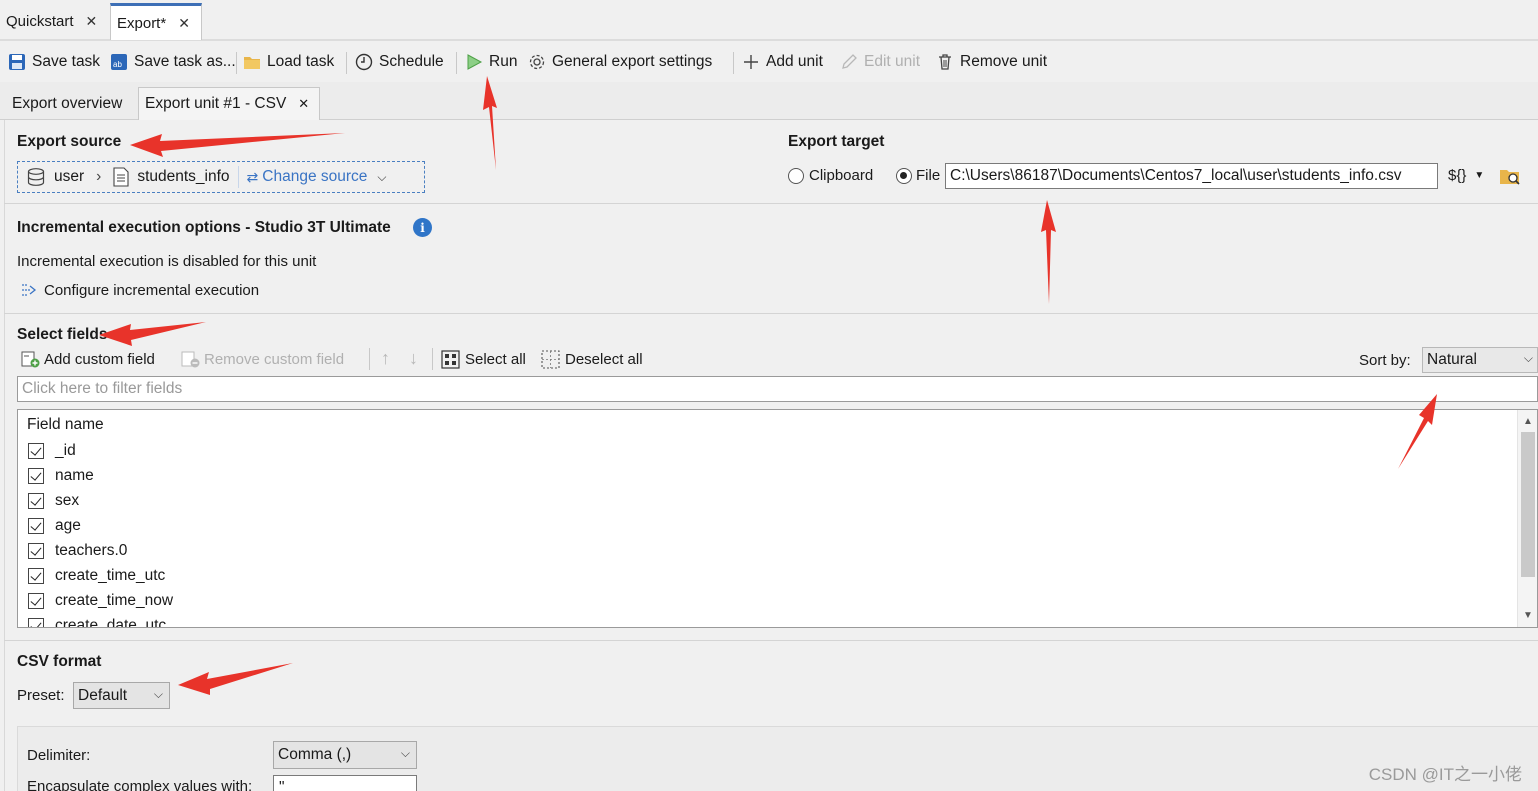 This screenshot has width=1538, height=791. What do you see at coordinates (620, 62) in the screenshot?
I see `general-export-settings-button: General export settings` at bounding box center [620, 62].